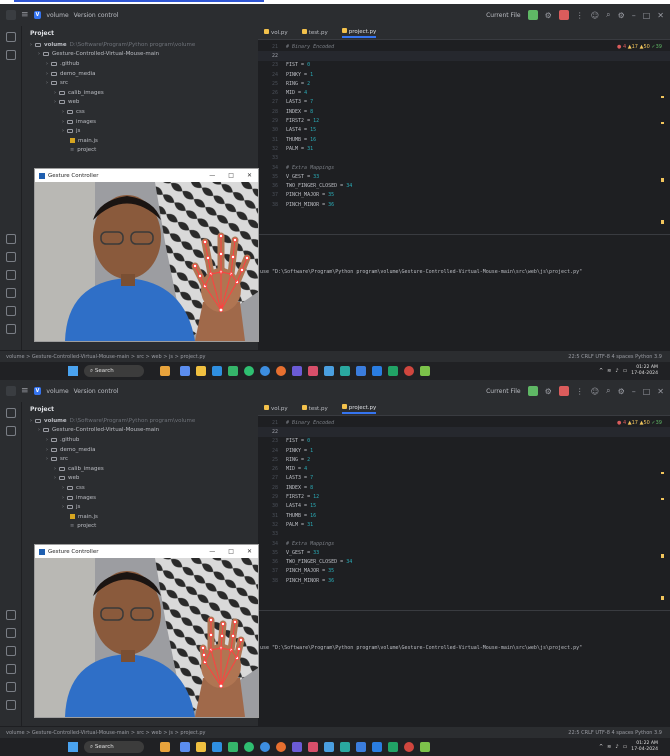  Describe the element at coordinates (329, 747) in the screenshot. I see `mail-icon` at that location.